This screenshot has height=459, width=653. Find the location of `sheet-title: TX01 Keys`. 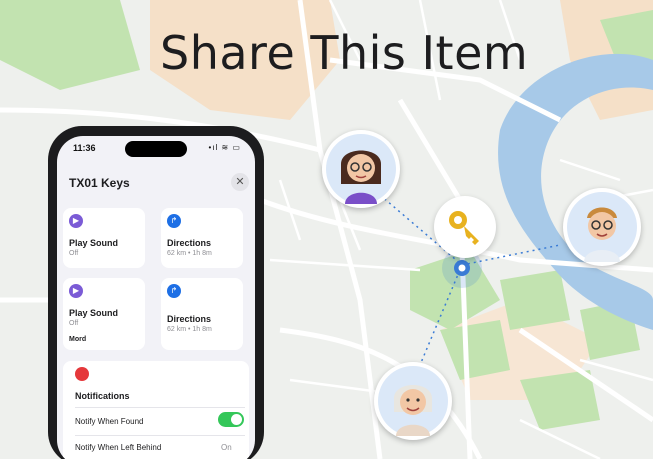

sheet-title: TX01 Keys is located at coordinates (99, 183).